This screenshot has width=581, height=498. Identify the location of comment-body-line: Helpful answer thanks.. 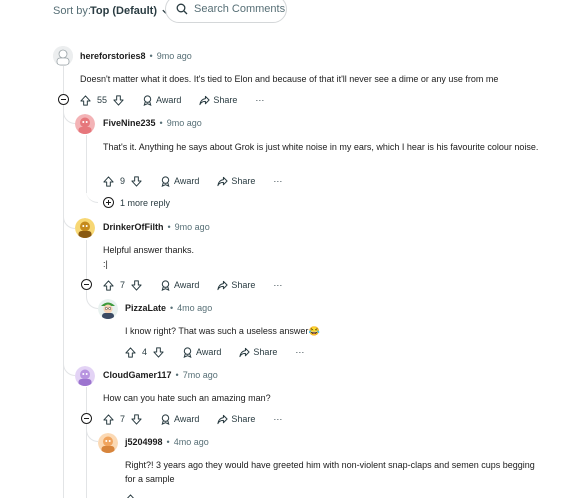
(149, 250).